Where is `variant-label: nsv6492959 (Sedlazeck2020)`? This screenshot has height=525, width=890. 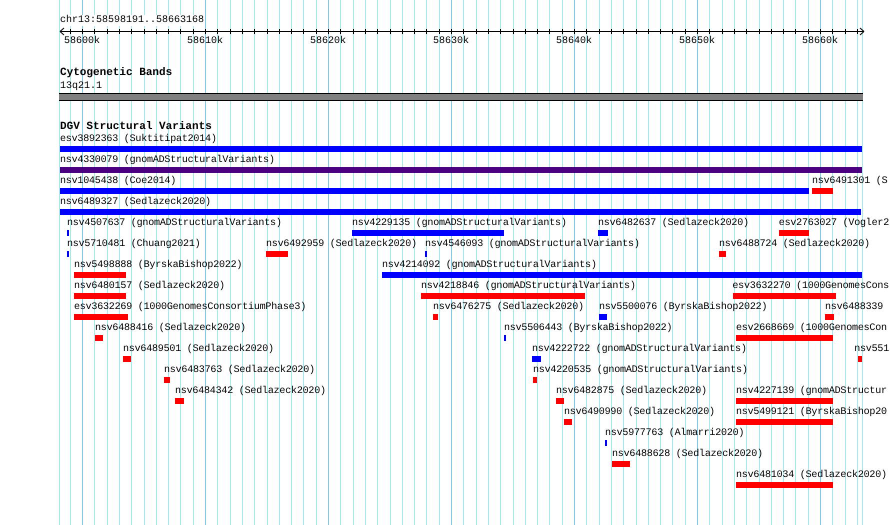 variant-label: nsv6492959 (Sedlazeck2020) is located at coordinates (341, 244).